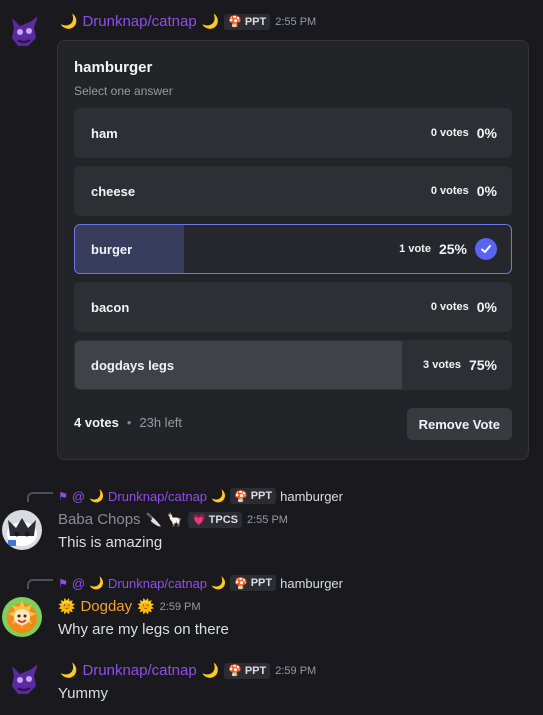 The width and height of the screenshot is (543, 715). I want to click on avatar-dogday, so click(22, 617).